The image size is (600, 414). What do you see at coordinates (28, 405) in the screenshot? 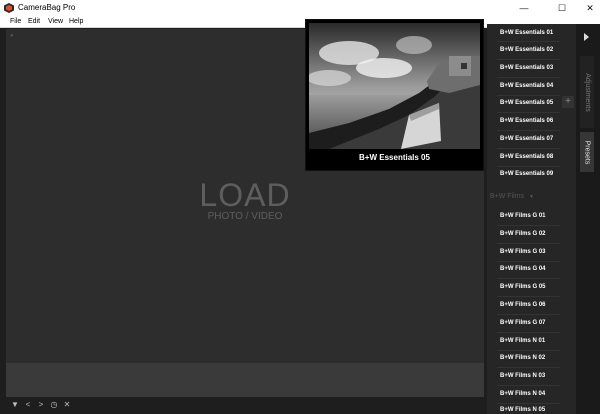
I see `prev-icon: <` at bounding box center [28, 405].